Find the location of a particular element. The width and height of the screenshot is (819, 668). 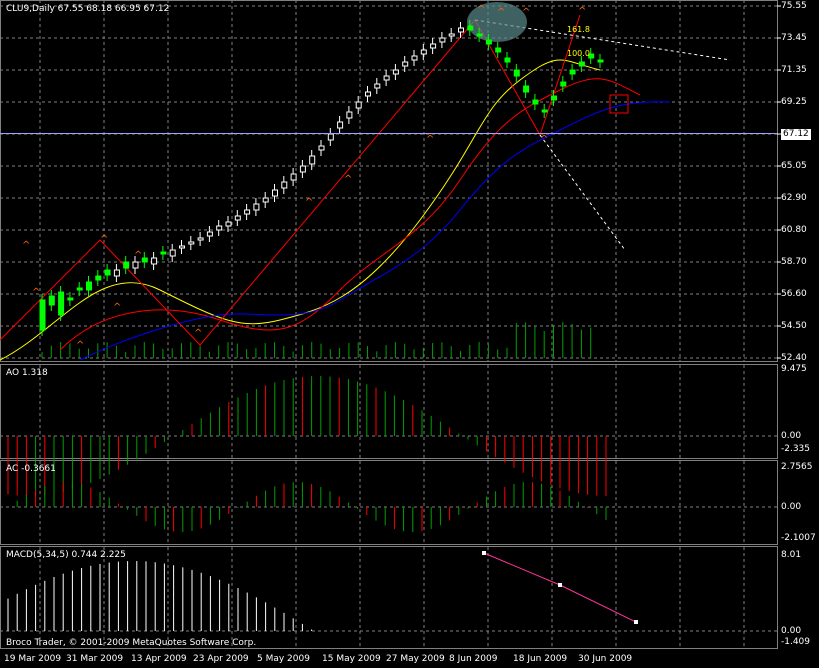

ac-title: AC -0.3661 is located at coordinates (31, 469).